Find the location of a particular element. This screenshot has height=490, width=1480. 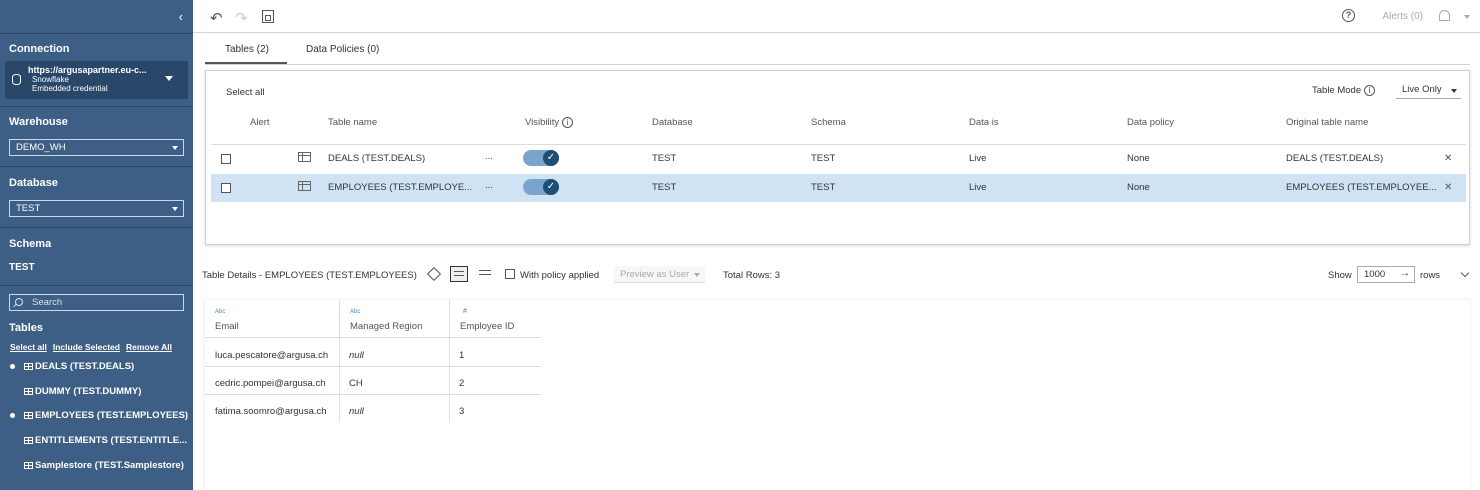

col-database: Database is located at coordinates (672, 122).